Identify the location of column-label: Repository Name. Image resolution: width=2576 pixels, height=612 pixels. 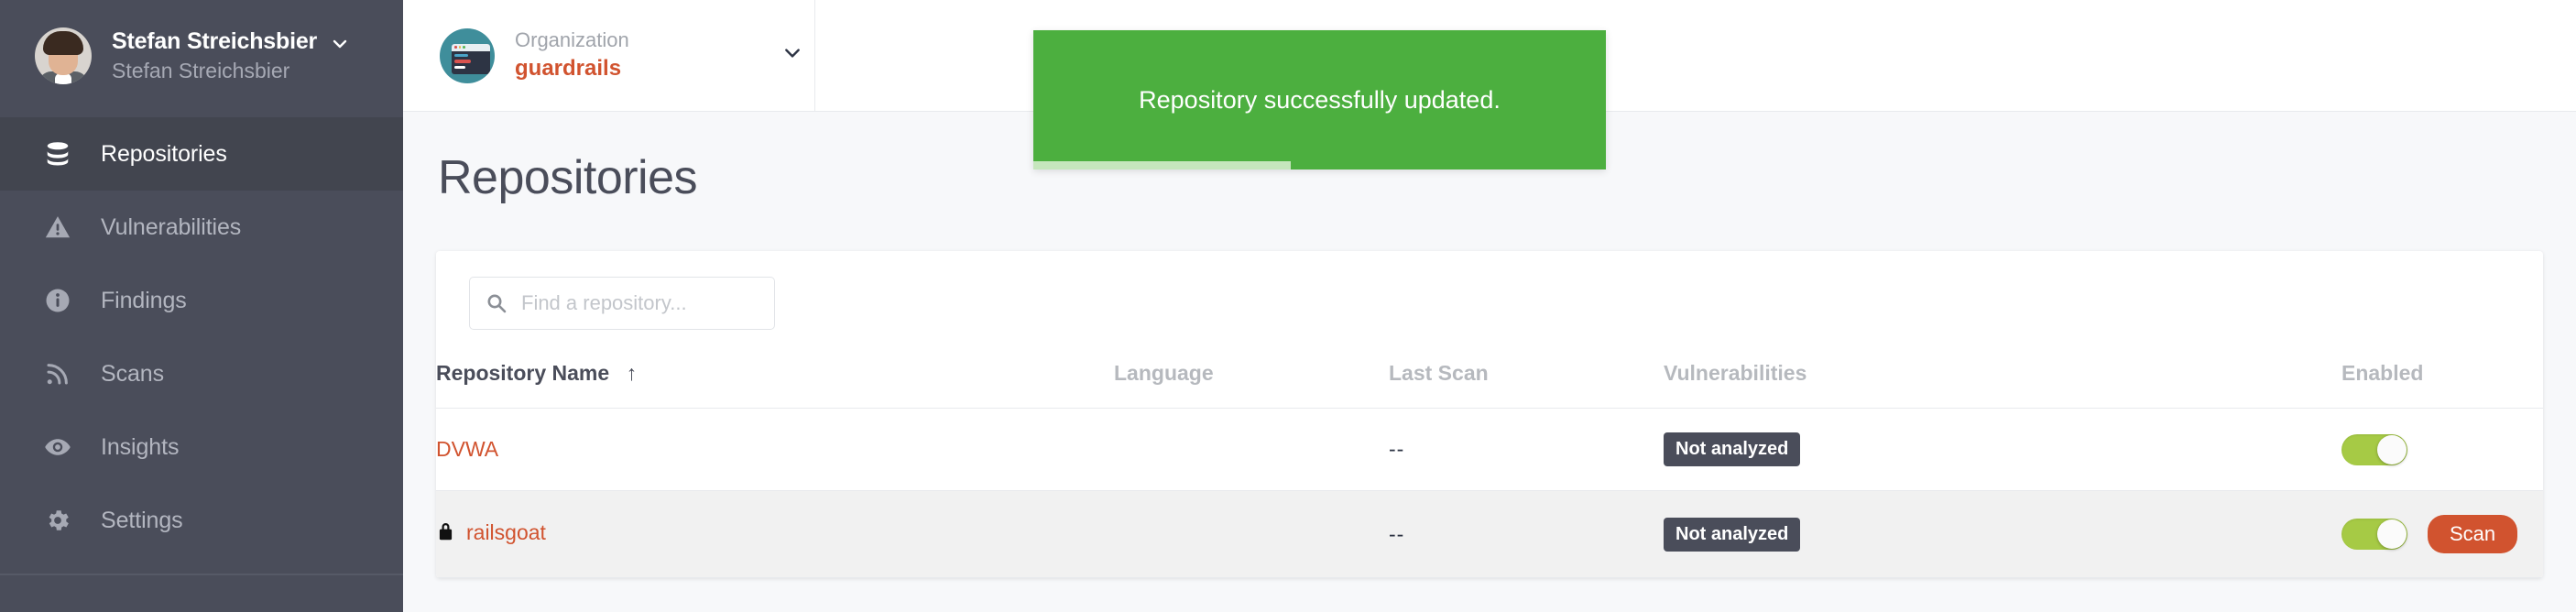
(523, 373).